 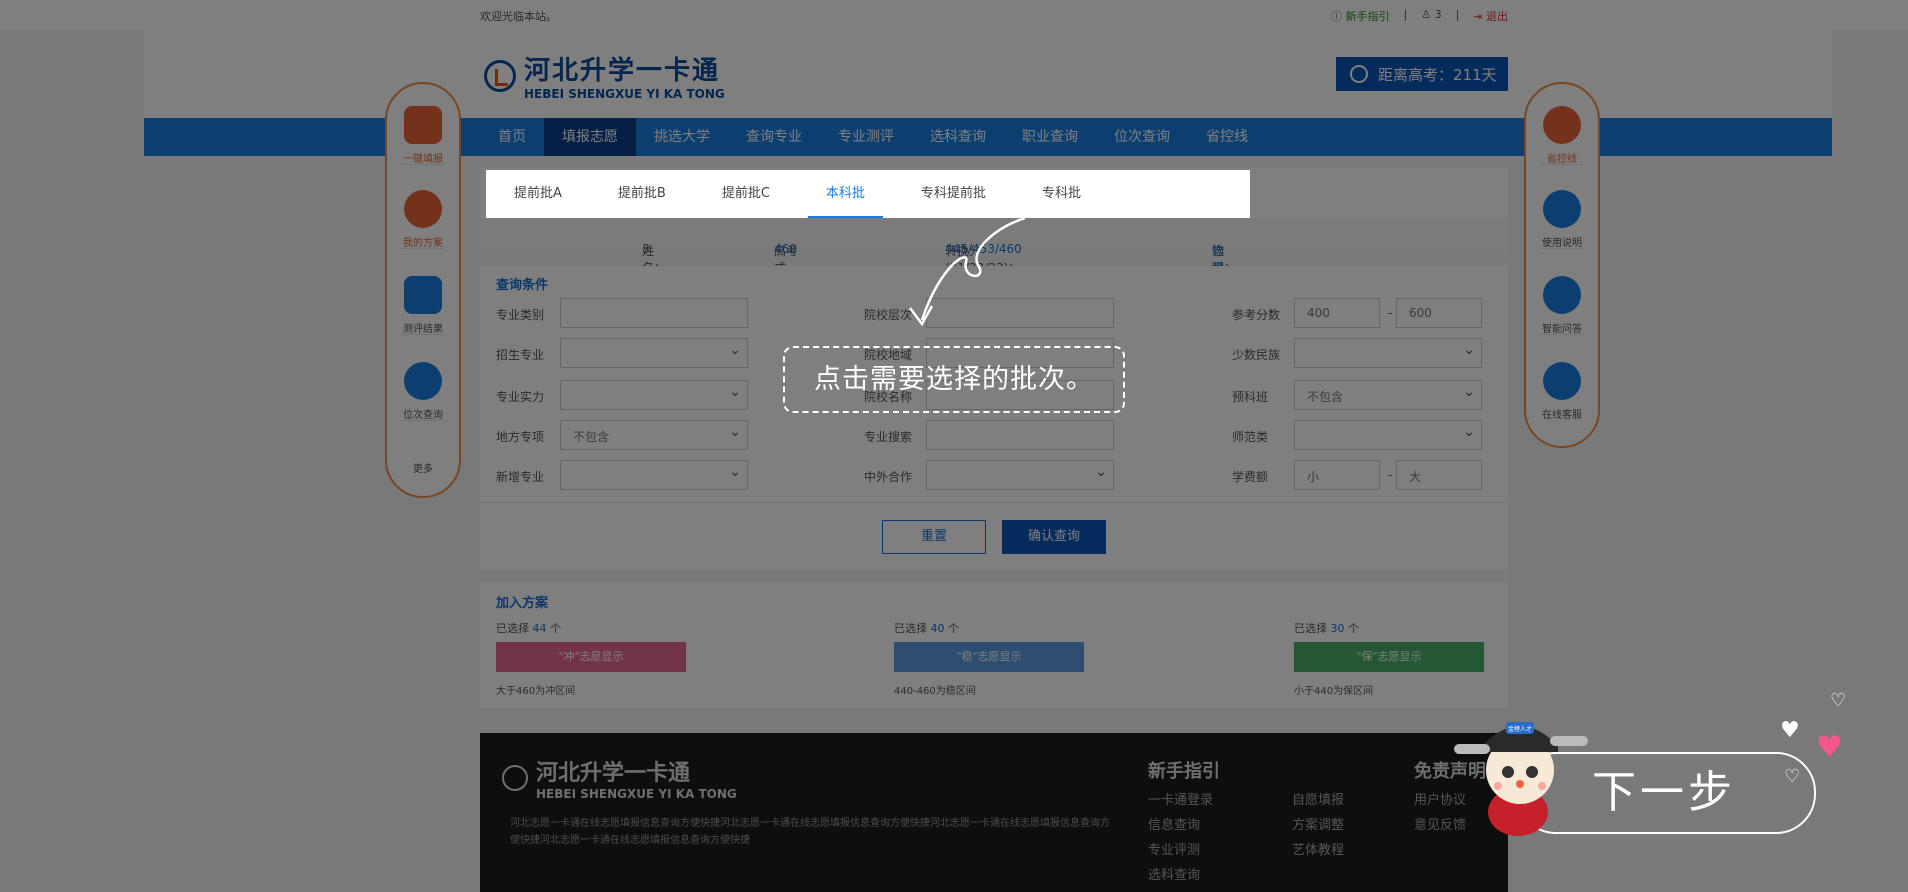 What do you see at coordinates (1521, 779) in the screenshot?
I see `mascot-icon: 金榜人才` at bounding box center [1521, 779].